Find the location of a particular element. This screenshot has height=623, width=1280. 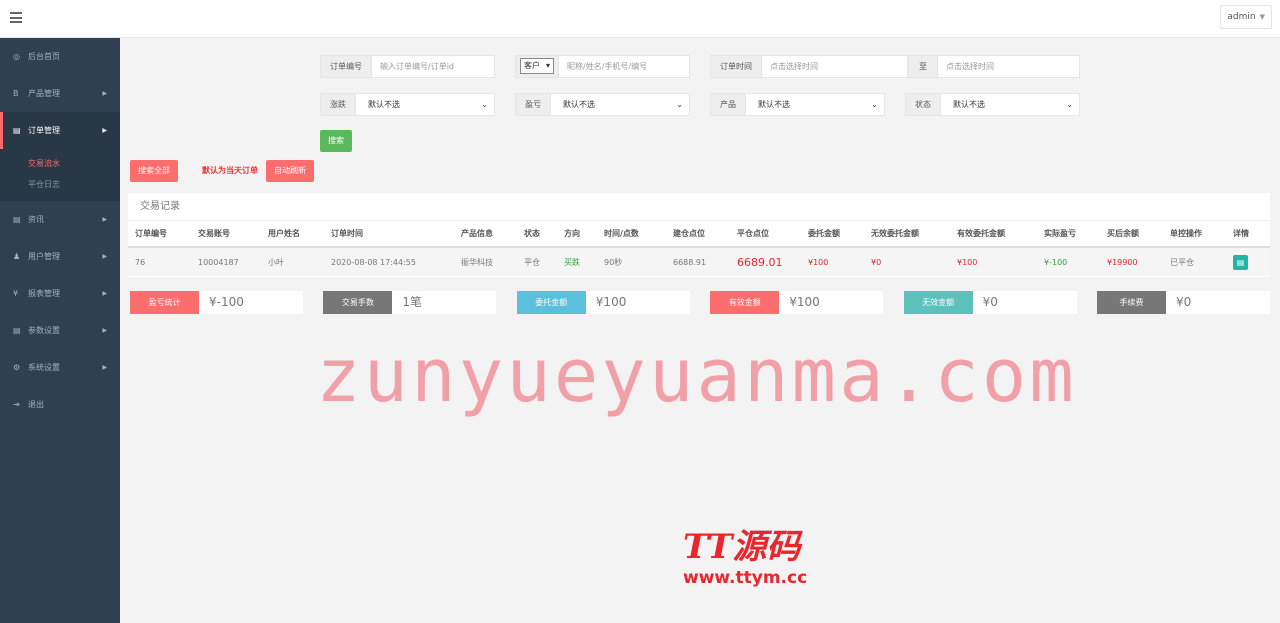

customer-type-select: 客户 ▾ is located at coordinates (537, 66).